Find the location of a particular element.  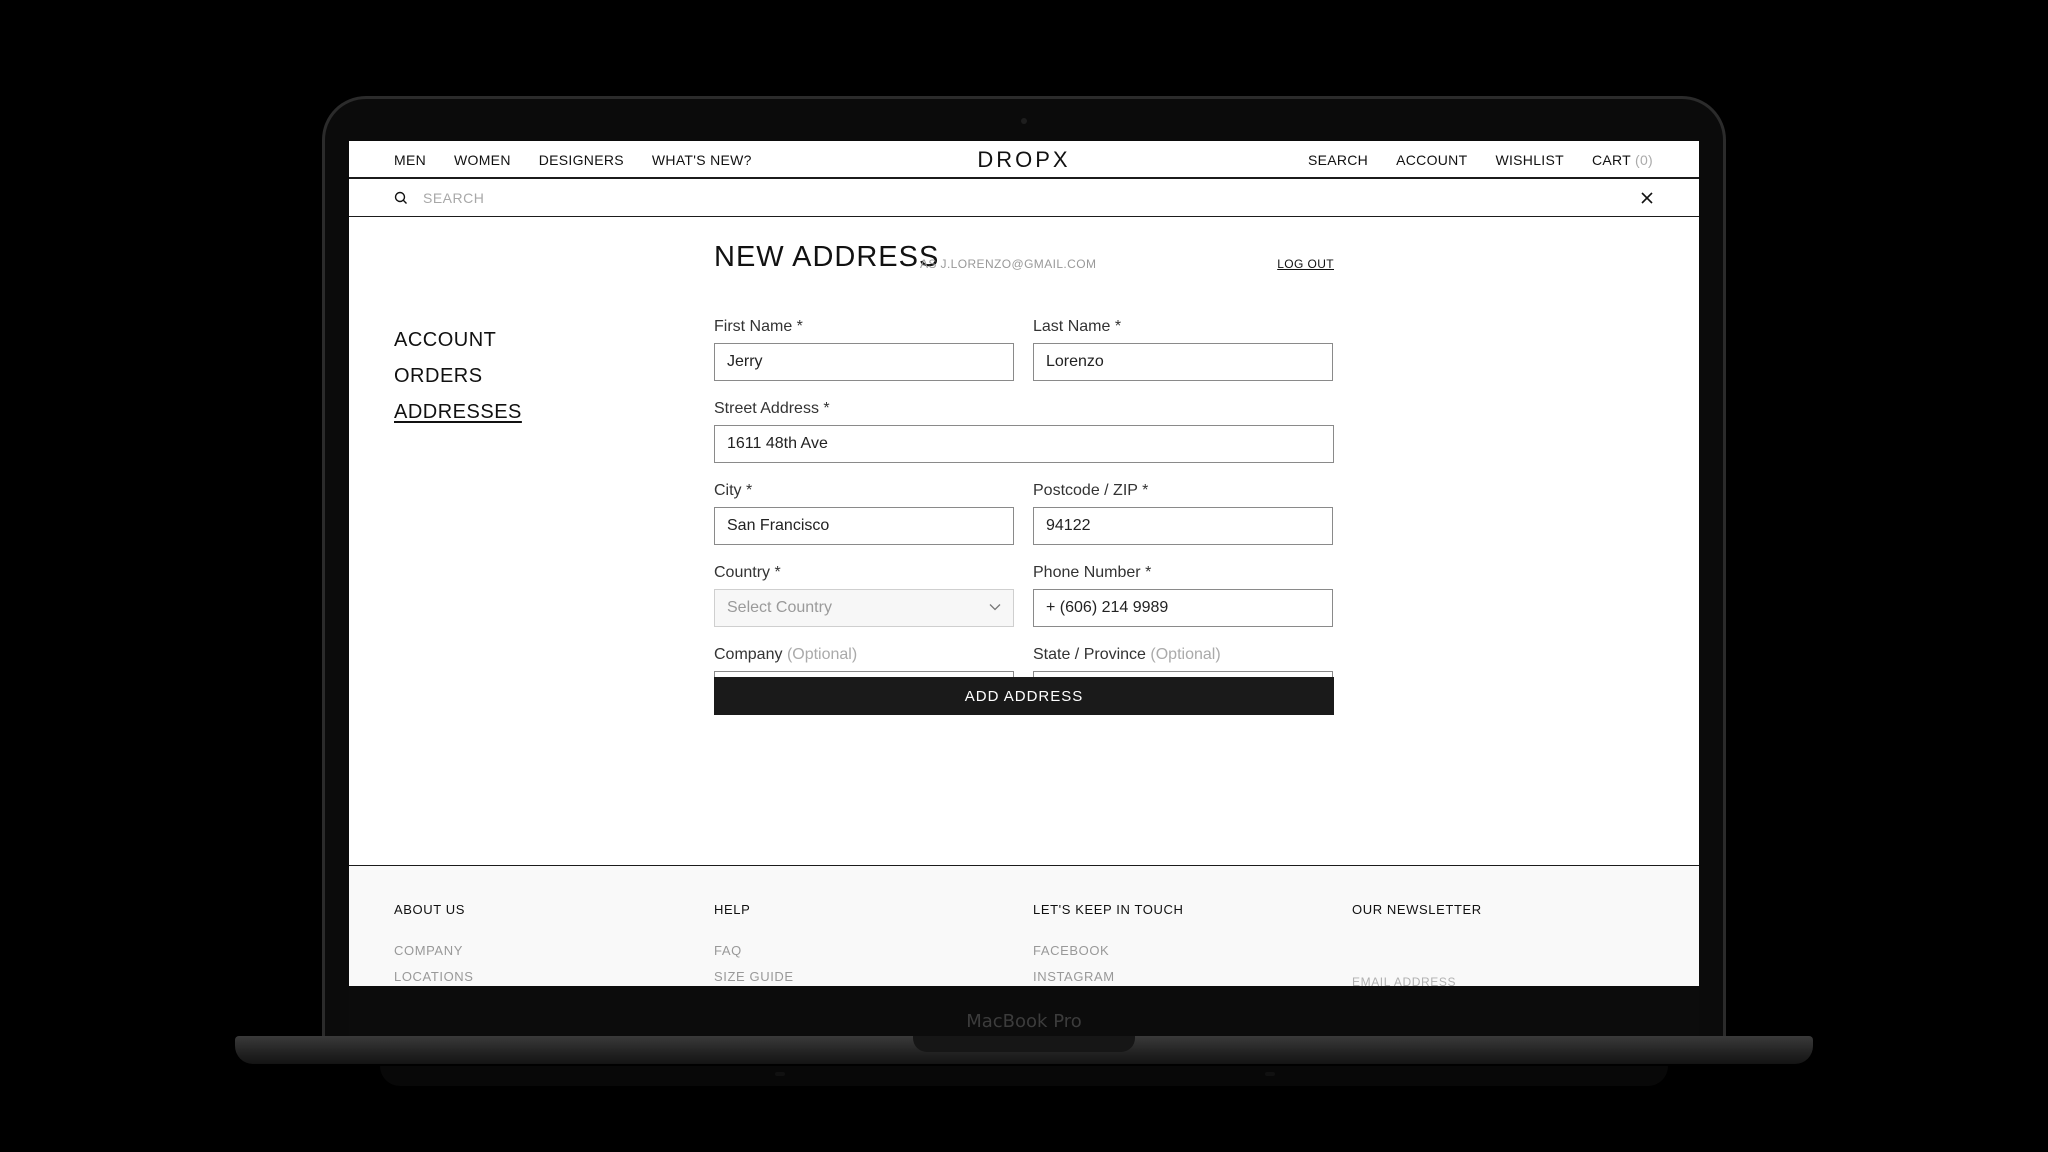

phone-label: Phone Number * is located at coordinates (1092, 572).